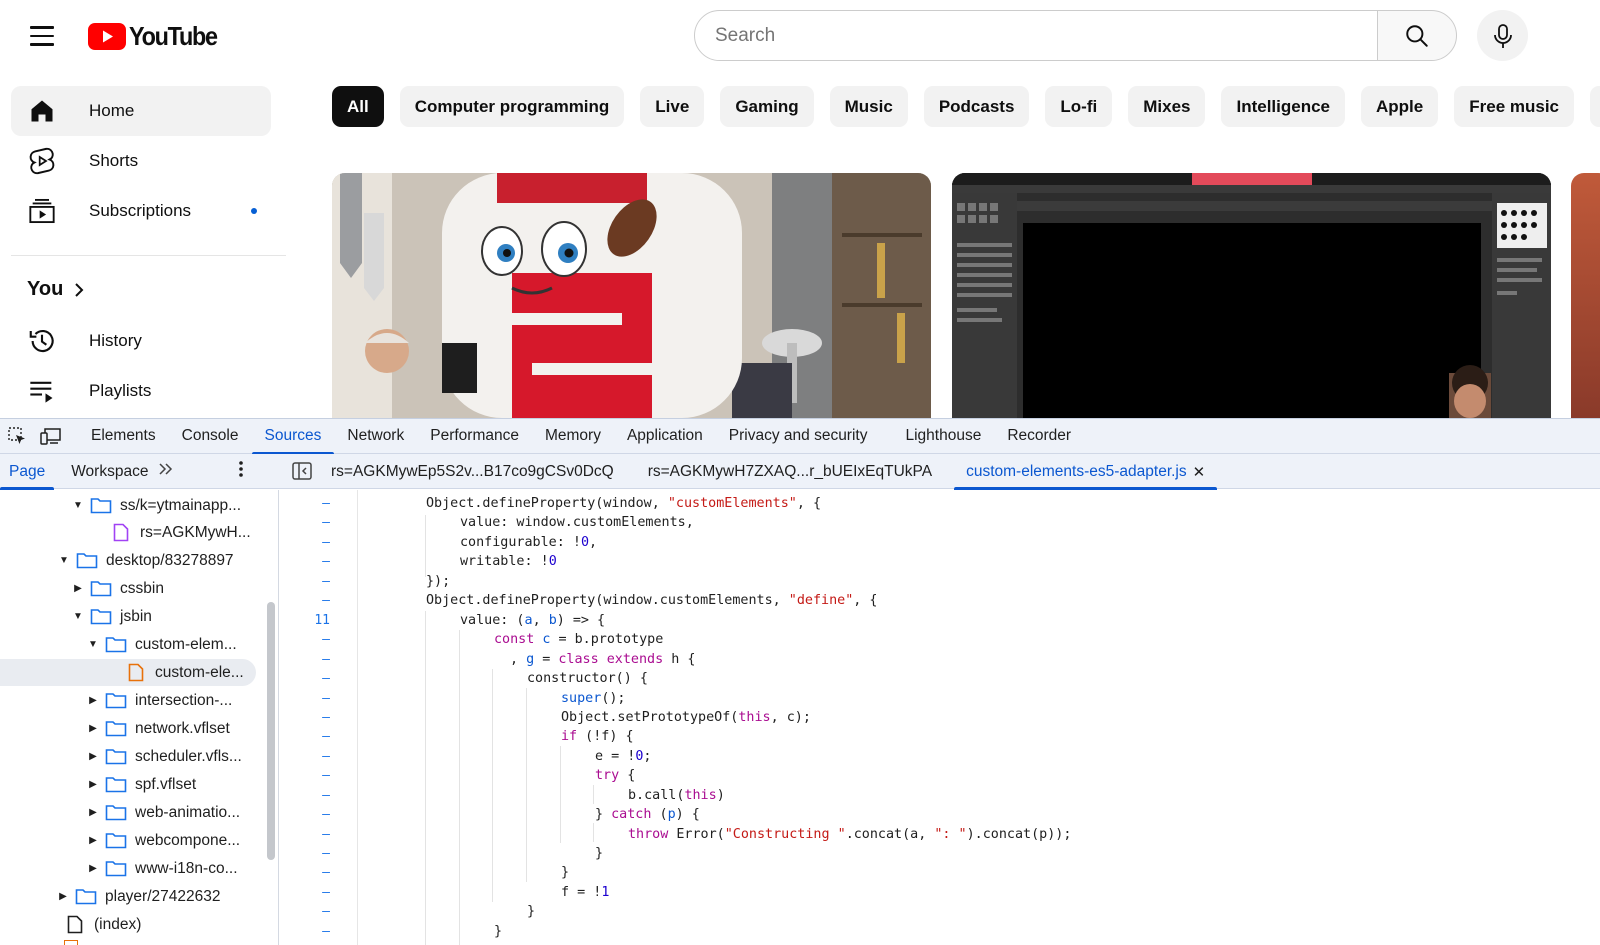  Describe the element at coordinates (1167, 106) in the screenshot. I see `chip-mixes: Mixes` at that location.